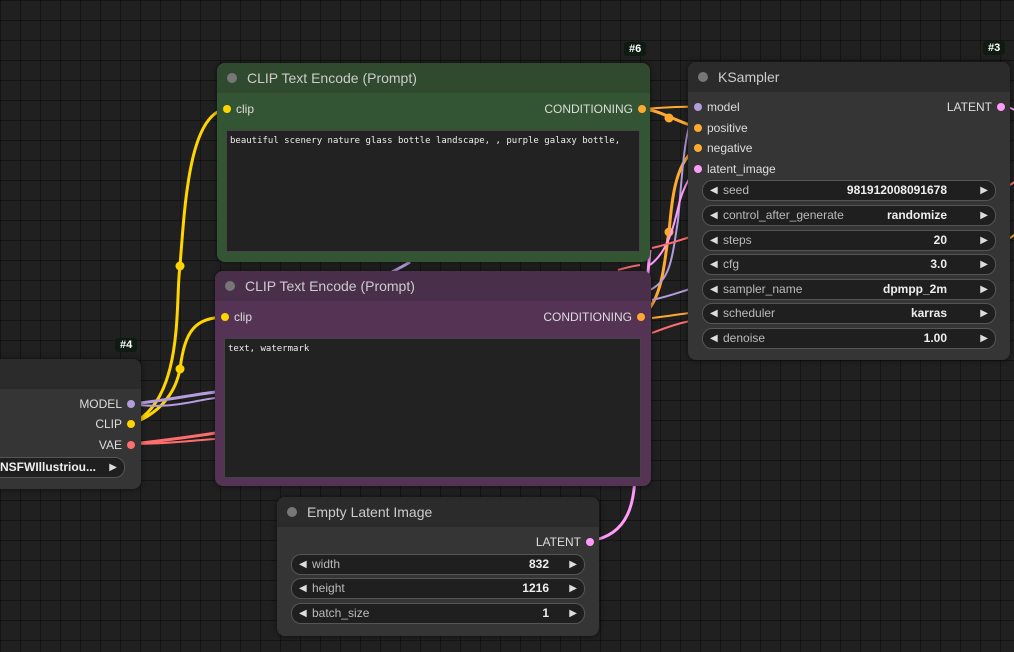 The height and width of the screenshot is (652, 1014). Describe the element at coordinates (70, 445) in the screenshot. I see `vae-output-slot: VAE` at that location.